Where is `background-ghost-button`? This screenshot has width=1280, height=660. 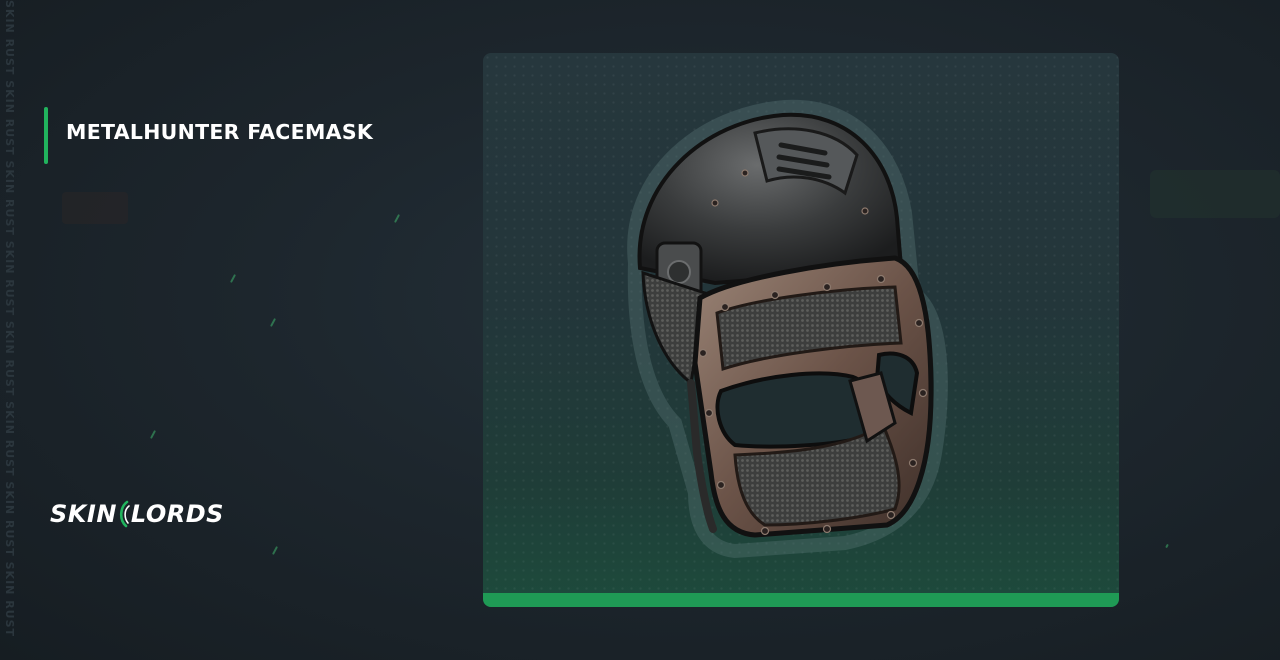 background-ghost-button is located at coordinates (1215, 194).